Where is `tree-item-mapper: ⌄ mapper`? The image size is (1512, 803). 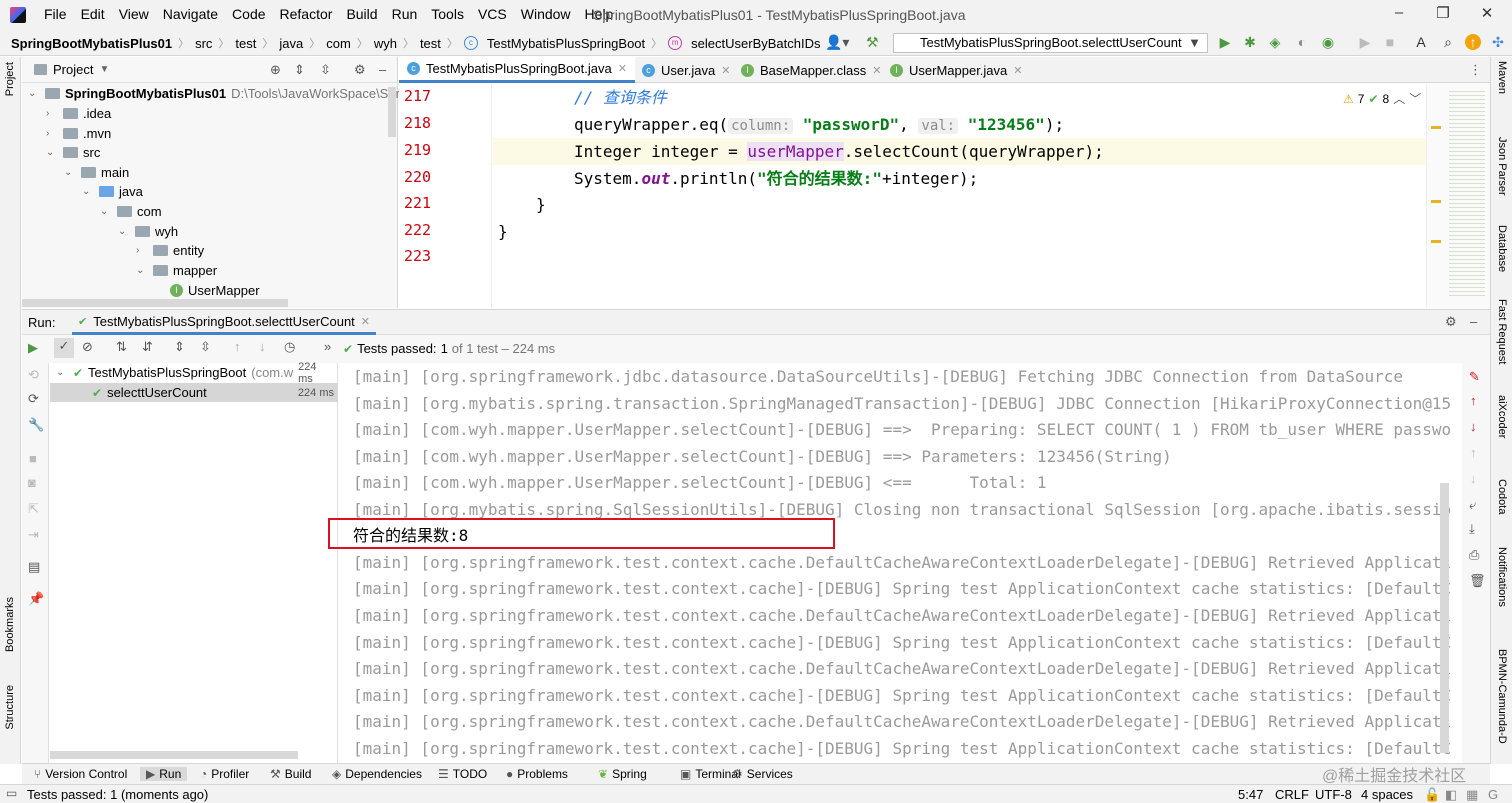
tree-item-mapper: ⌄ mapper is located at coordinates (176, 270).